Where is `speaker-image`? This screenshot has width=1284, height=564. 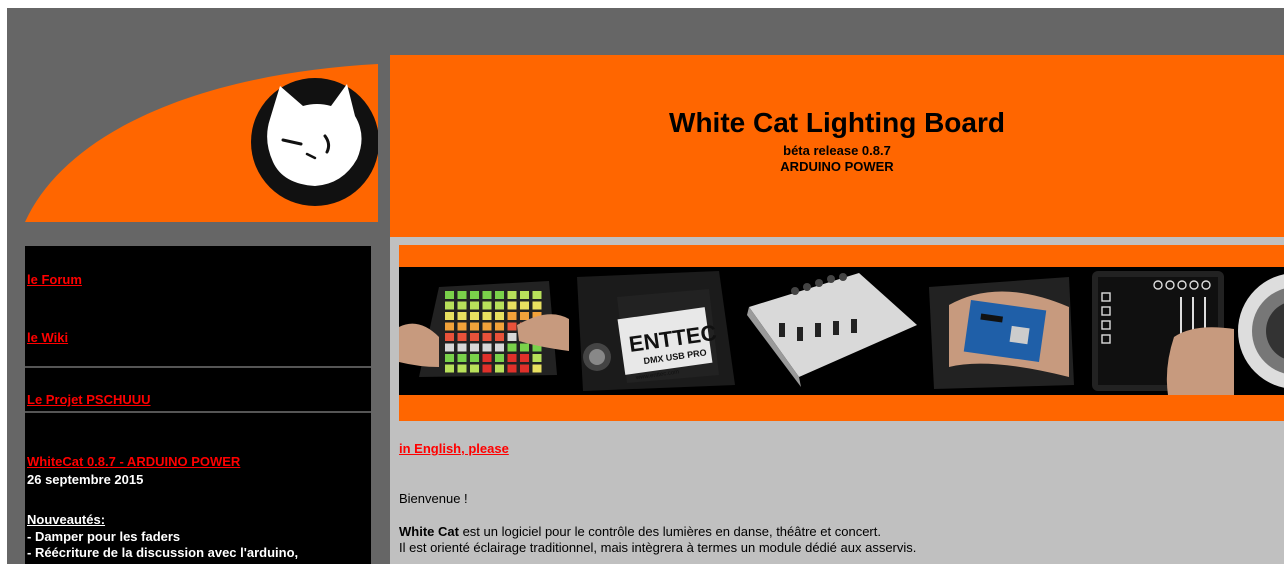
speaker-image is located at coordinates (1259, 331).